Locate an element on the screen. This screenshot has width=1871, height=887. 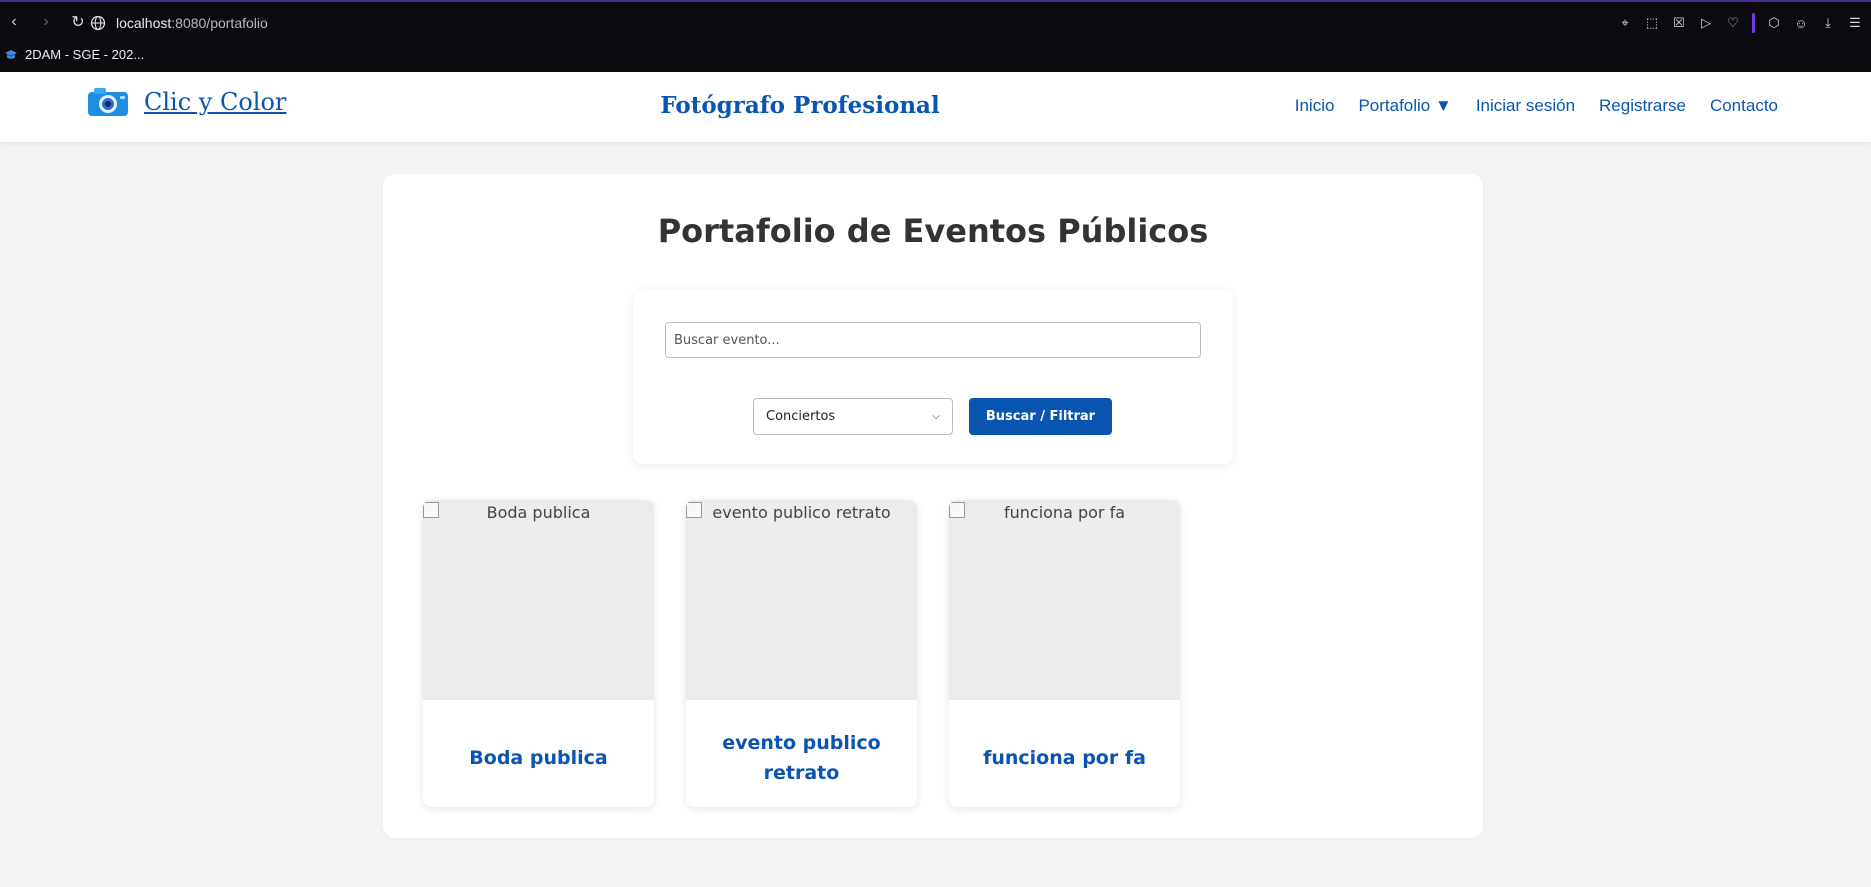
event-title: Boda publica is located at coordinates (538, 753).